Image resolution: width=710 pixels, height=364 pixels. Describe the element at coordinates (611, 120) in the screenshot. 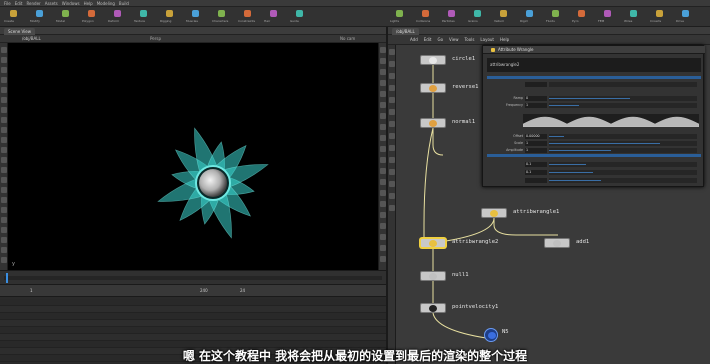

I see `ramp-editor` at that location.